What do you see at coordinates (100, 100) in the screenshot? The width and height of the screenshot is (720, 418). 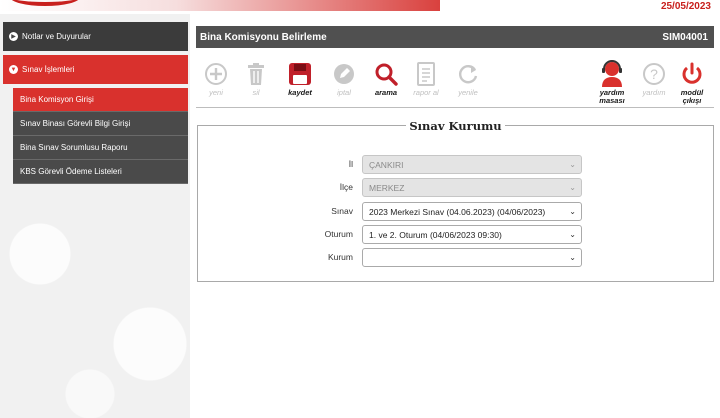 I see `sidebar-item-bina-komisyon-girisi: Bina Komisyon Girişi` at bounding box center [100, 100].